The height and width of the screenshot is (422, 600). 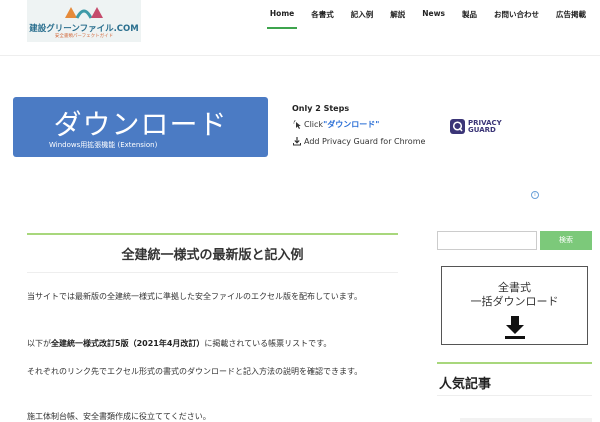 I want to click on nav-examples: 記入例, so click(x=362, y=18).